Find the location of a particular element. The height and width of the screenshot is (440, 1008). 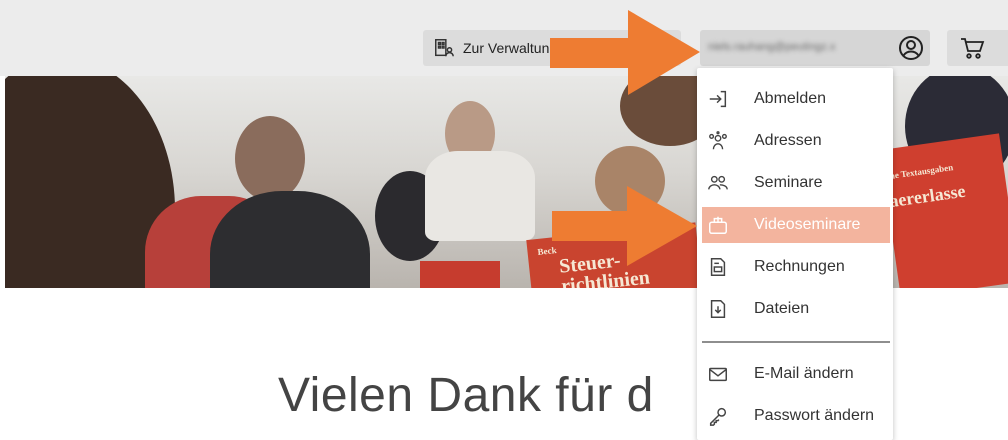

book-small is located at coordinates (460, 274).